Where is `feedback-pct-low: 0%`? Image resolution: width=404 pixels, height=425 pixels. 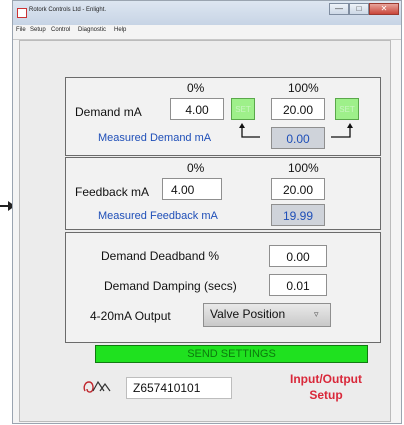 feedback-pct-low: 0% is located at coordinates (196, 168).